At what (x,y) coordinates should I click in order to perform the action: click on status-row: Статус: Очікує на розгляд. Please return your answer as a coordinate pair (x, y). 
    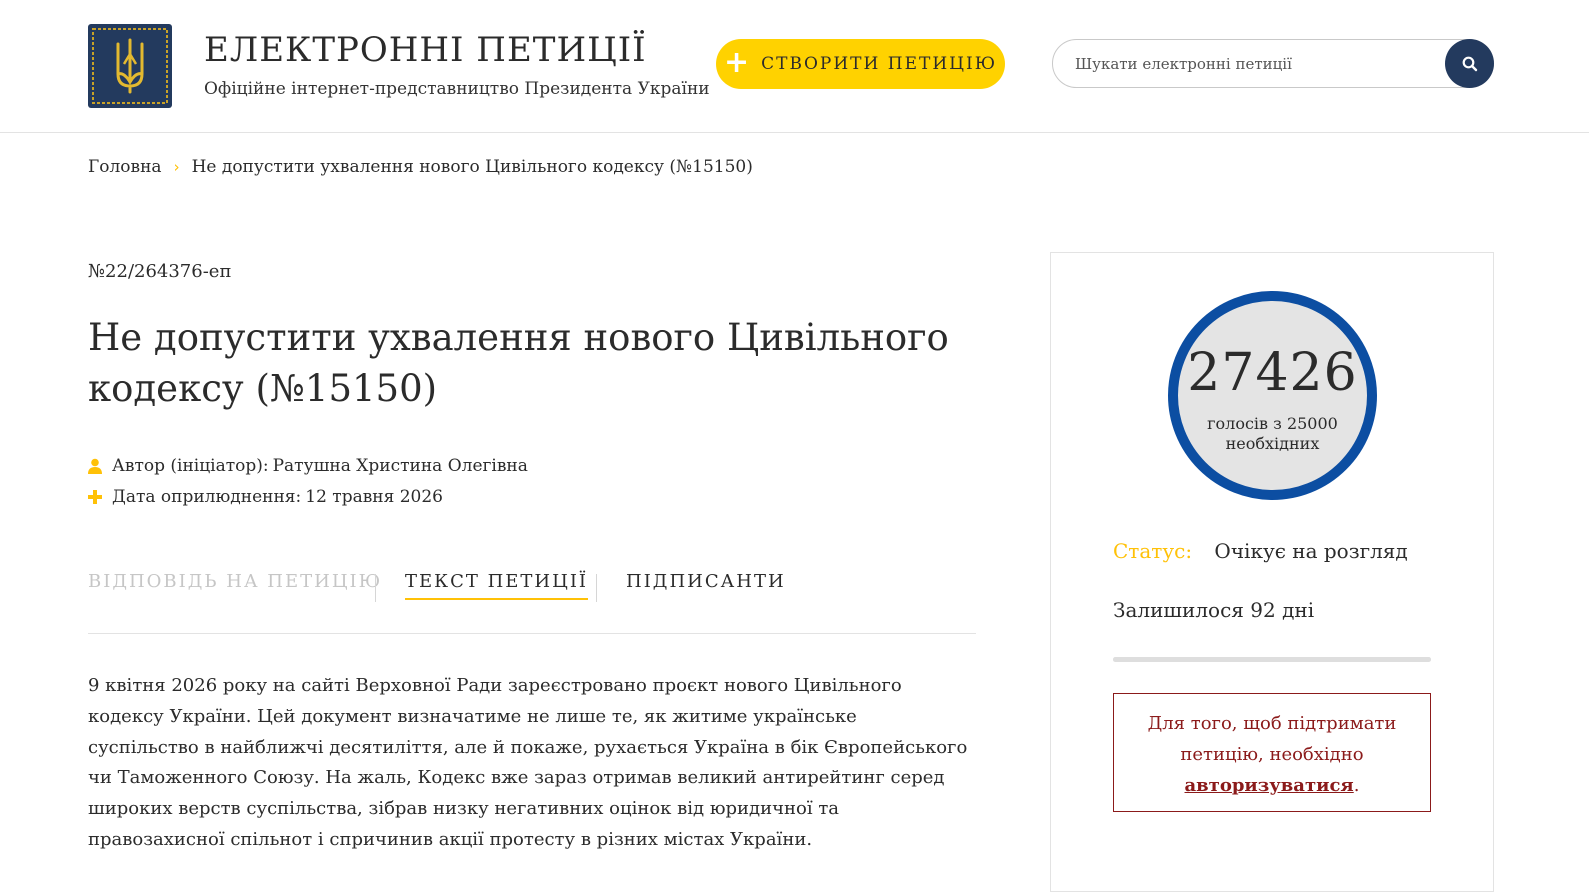
    Looking at the image, I should click on (1260, 551).